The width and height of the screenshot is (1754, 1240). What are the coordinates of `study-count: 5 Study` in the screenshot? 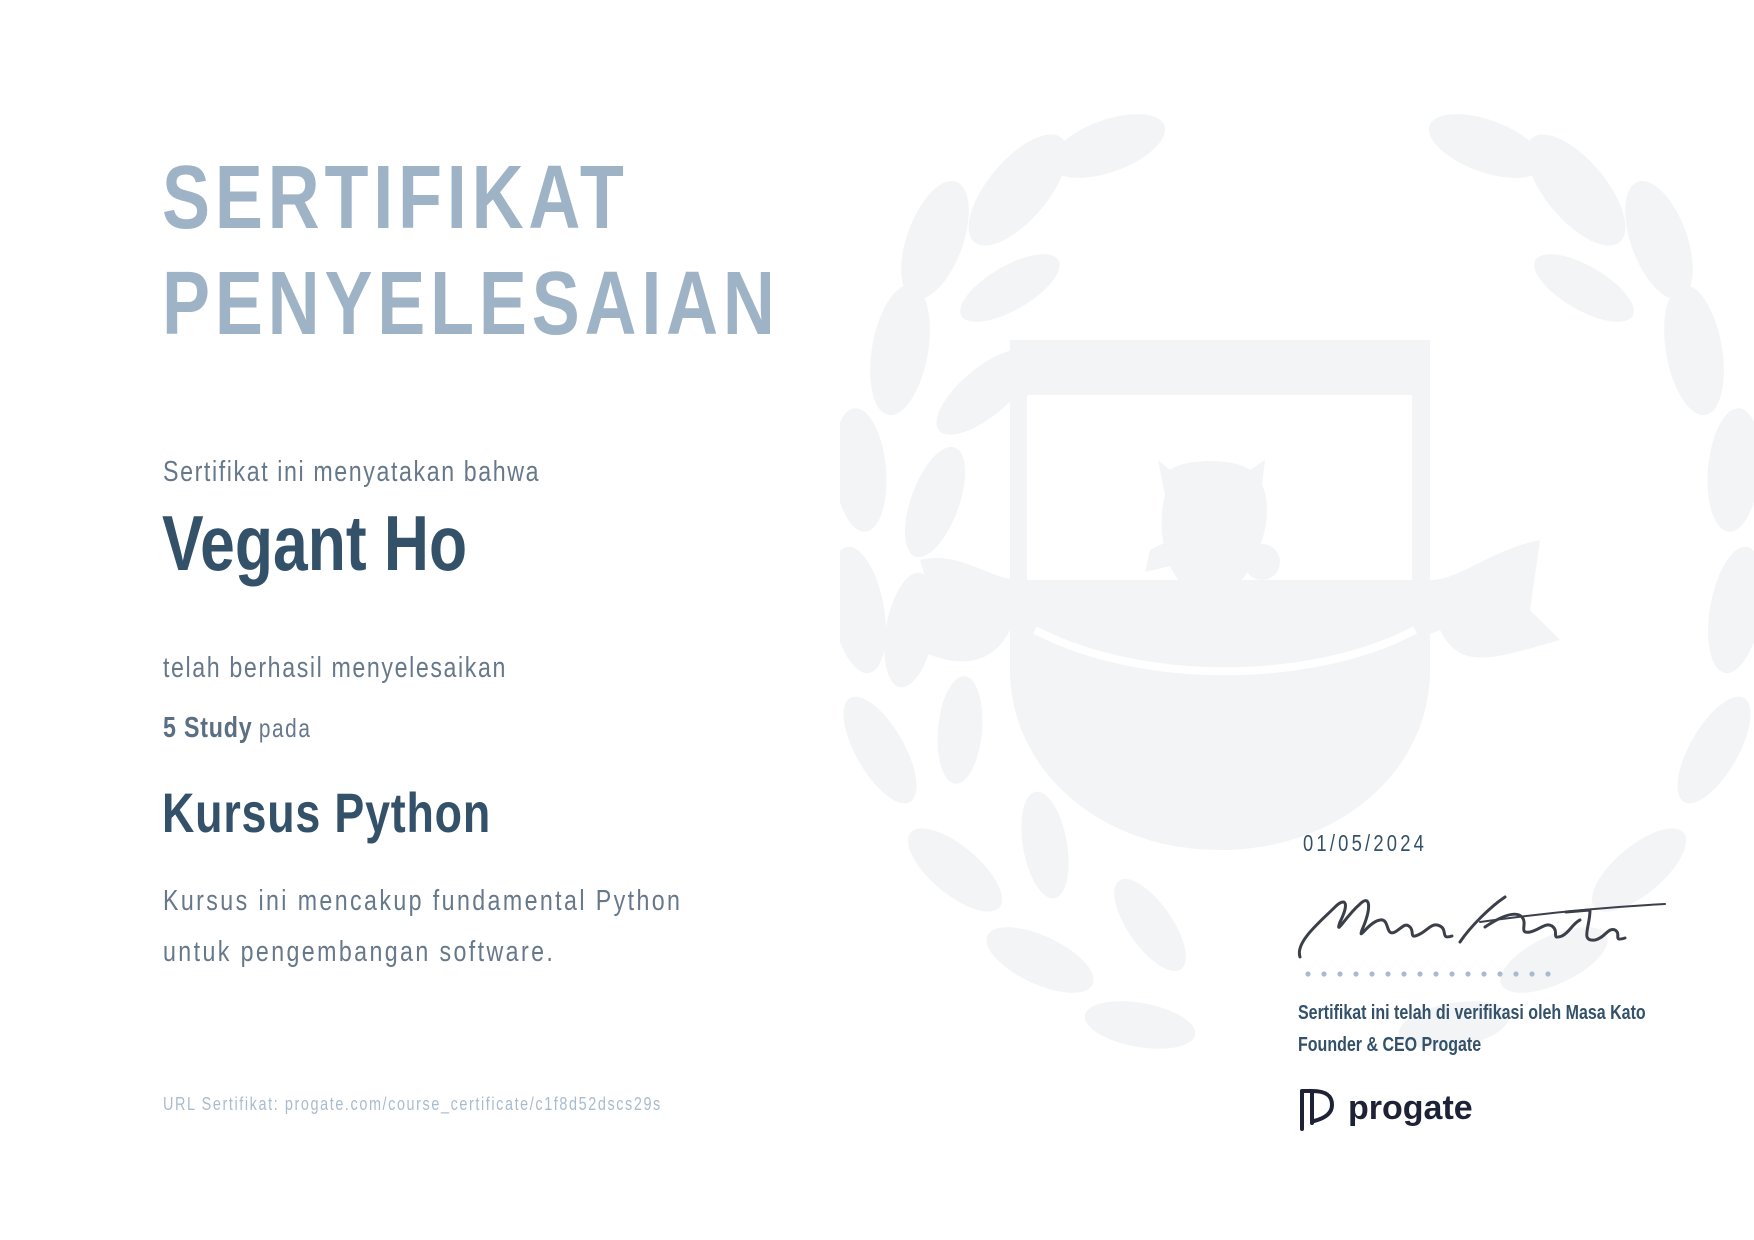 It's located at (208, 728).